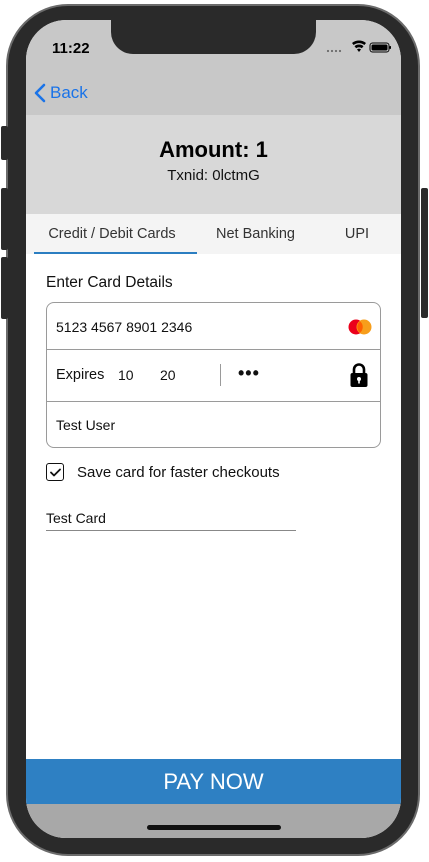 The image size is (429, 862). Describe the element at coordinates (4, 288) in the screenshot. I see `volume-down-button` at that location.